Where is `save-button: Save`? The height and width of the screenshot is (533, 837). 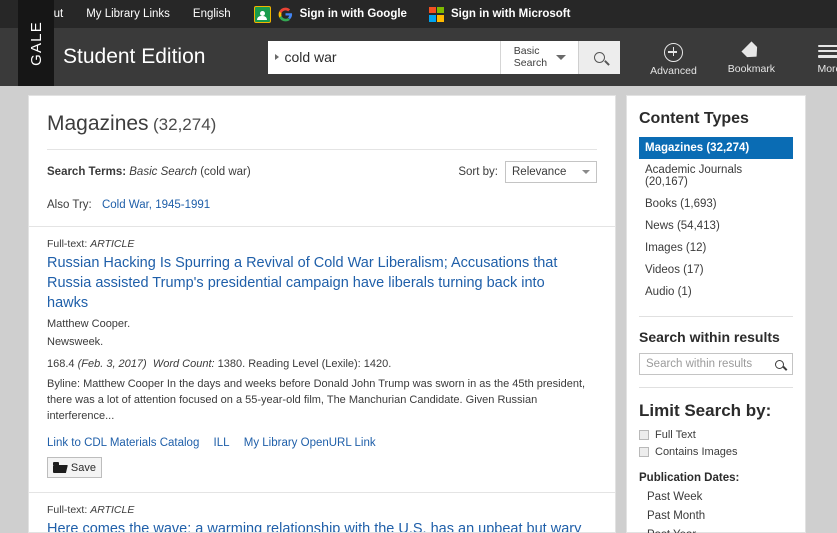 save-button: Save is located at coordinates (74, 467).